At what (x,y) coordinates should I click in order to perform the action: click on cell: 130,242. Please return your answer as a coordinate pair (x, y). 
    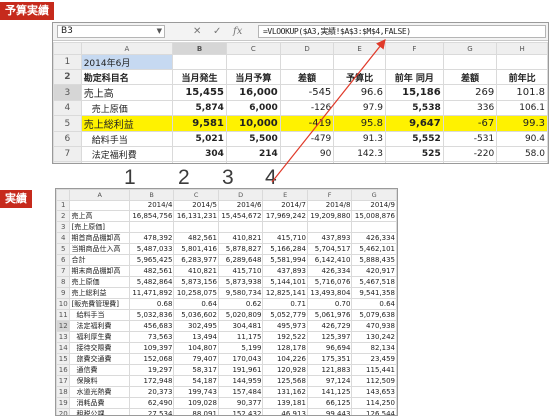
    Looking at the image, I should click on (374, 337).